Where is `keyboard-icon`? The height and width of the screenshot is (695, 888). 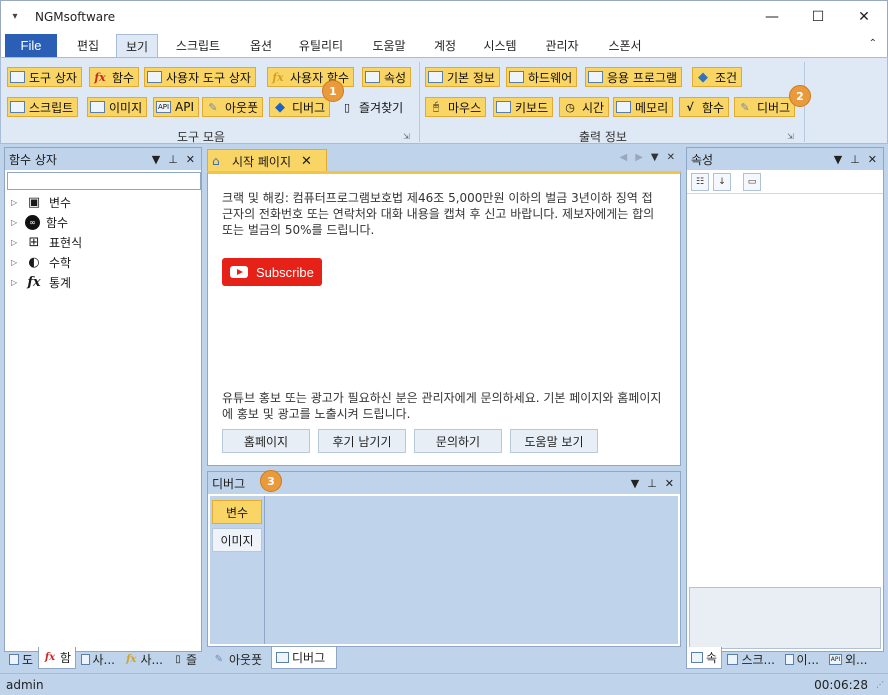
keyboard-icon is located at coordinates (503, 107).